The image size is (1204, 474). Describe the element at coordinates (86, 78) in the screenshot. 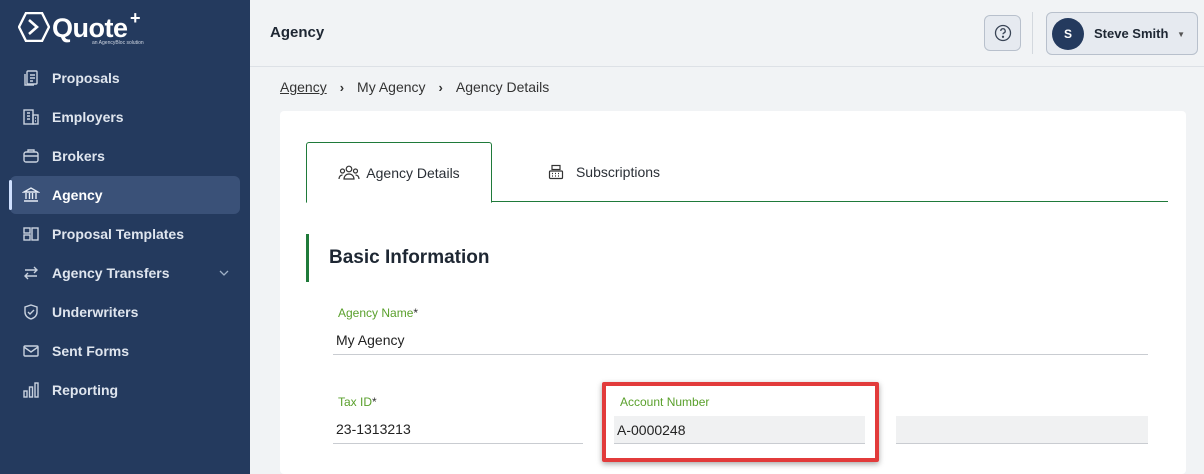

I see `sidebar-item-label: Proposals` at that location.